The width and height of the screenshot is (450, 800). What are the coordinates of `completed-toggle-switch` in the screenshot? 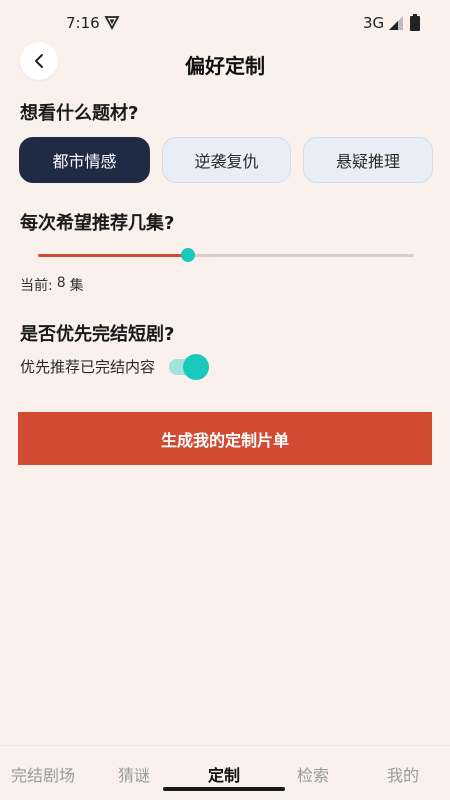 It's located at (189, 366).